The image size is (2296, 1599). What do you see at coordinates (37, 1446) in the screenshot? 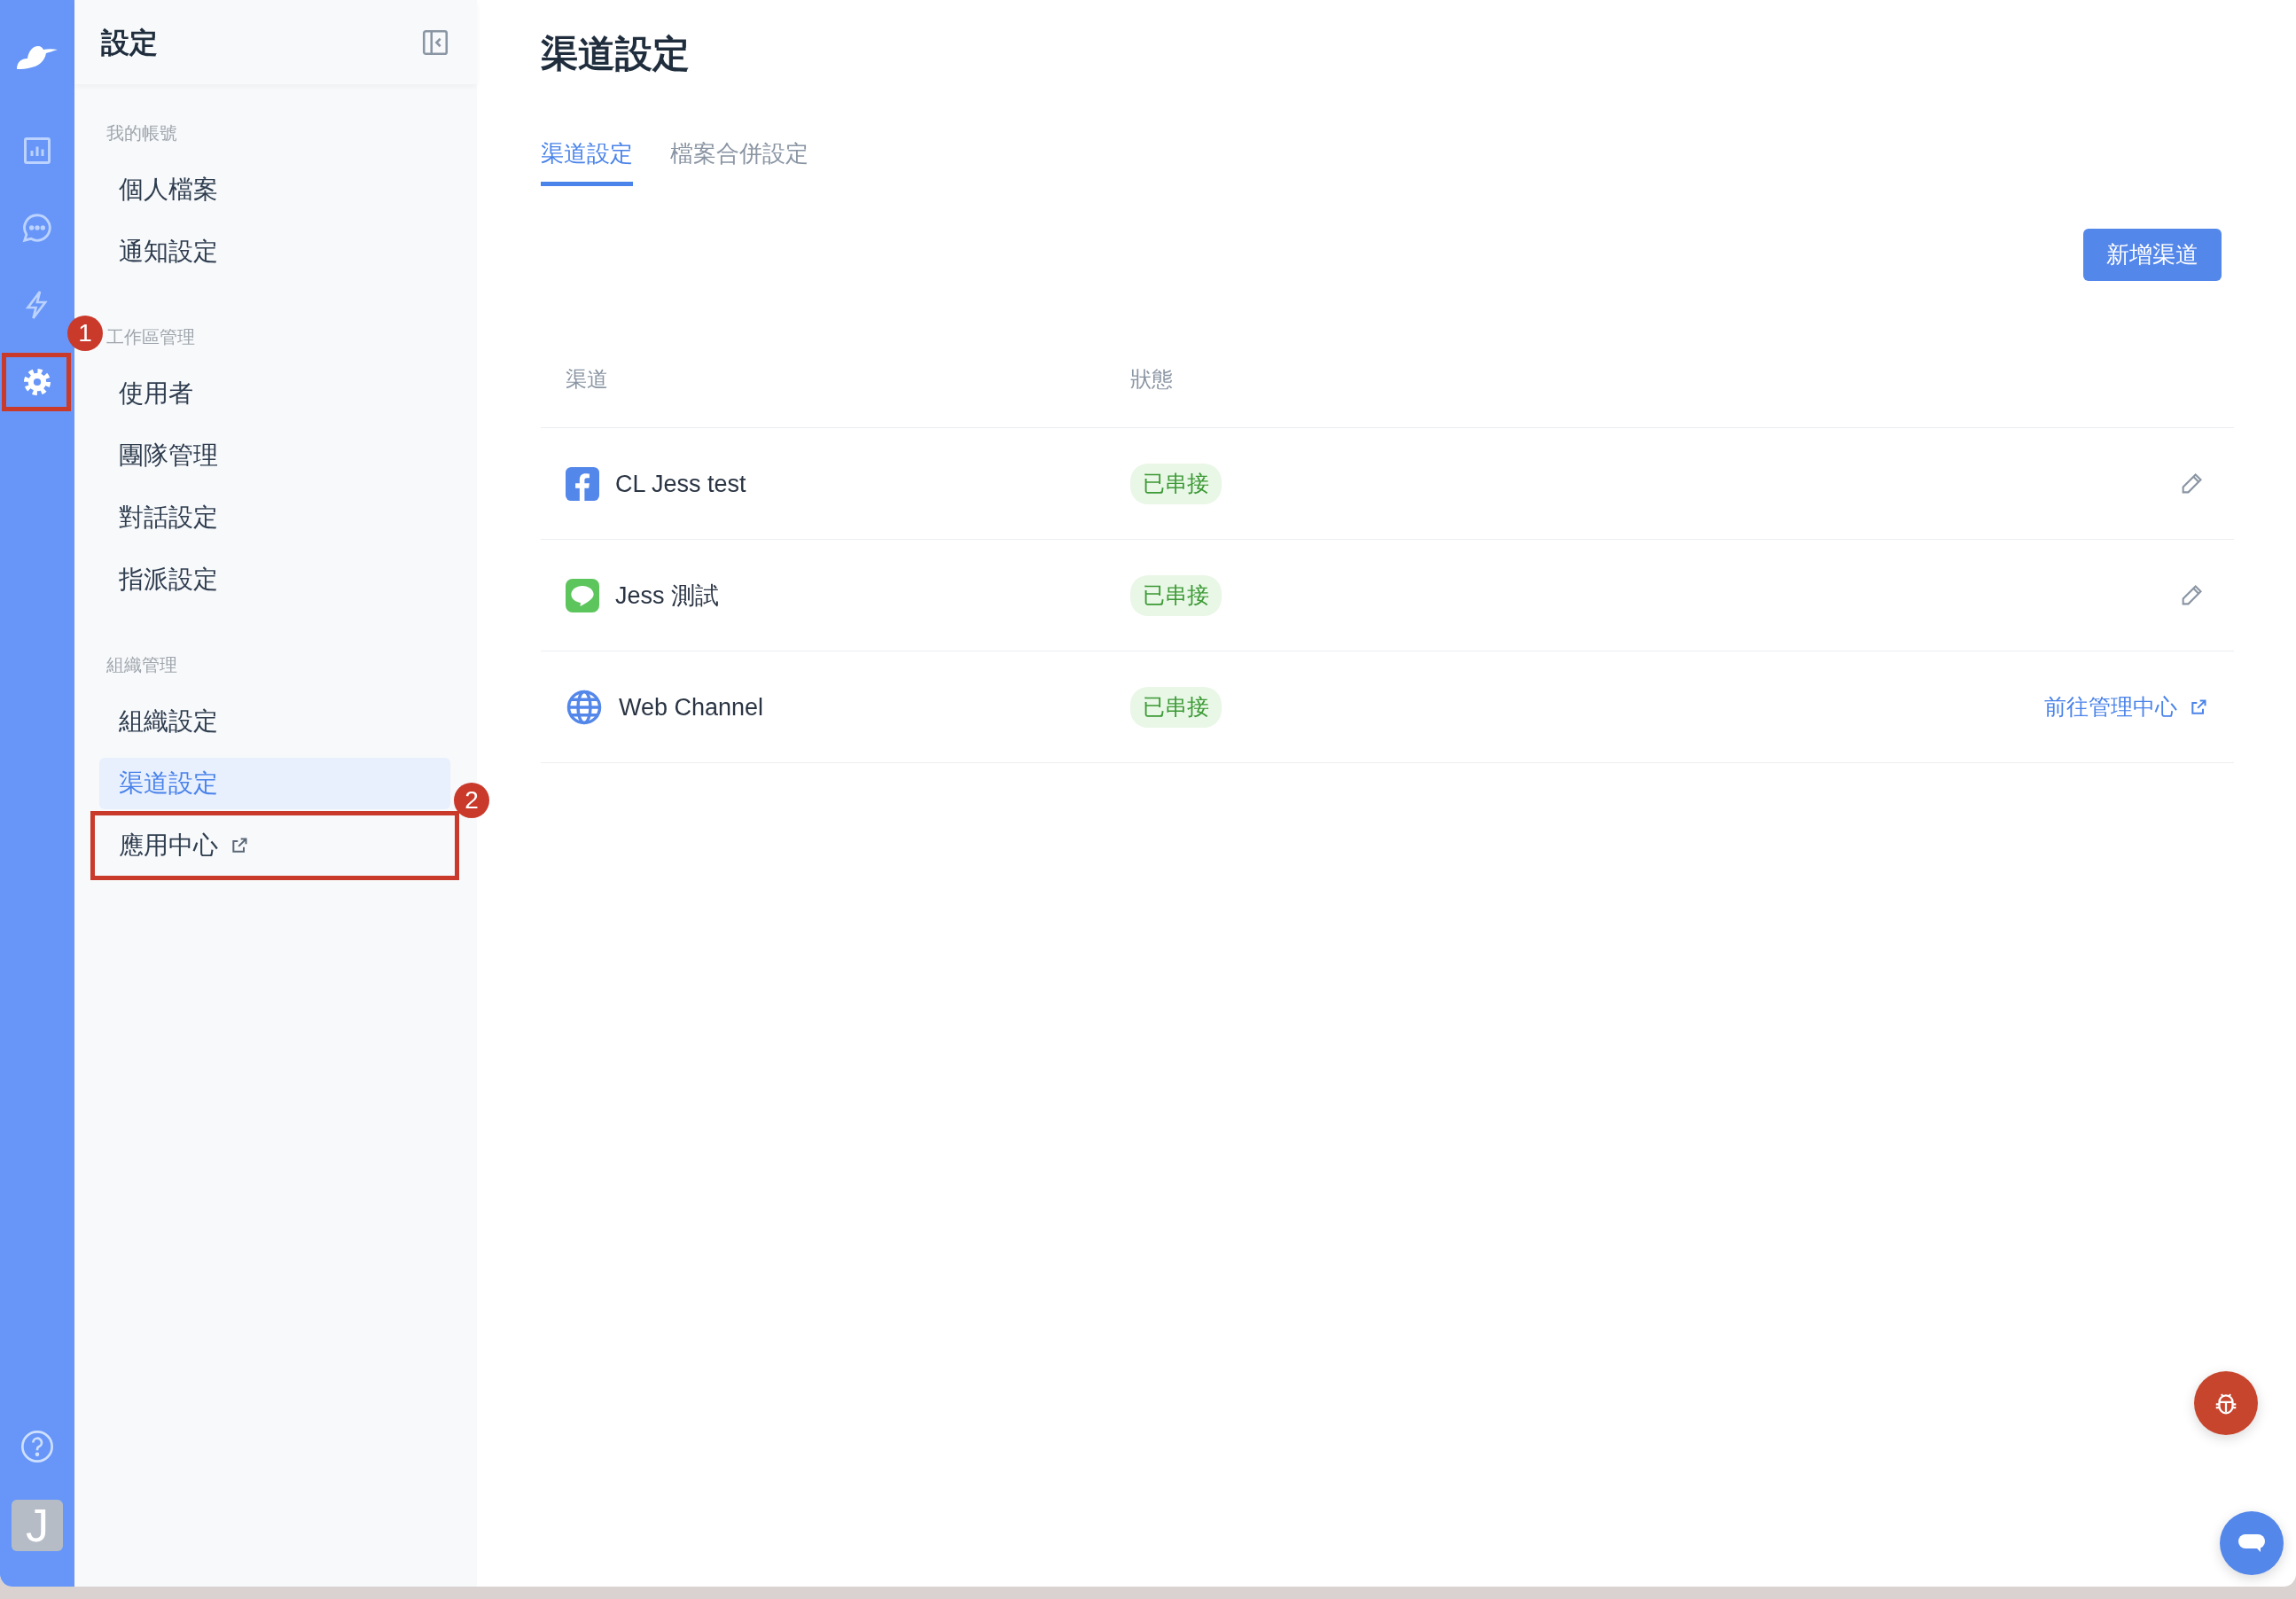
I see `help-icon` at bounding box center [37, 1446].